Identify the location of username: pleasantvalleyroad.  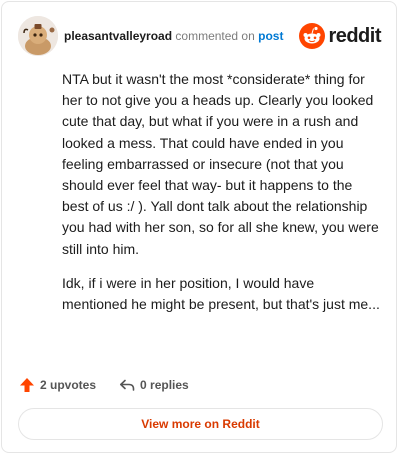
(118, 36).